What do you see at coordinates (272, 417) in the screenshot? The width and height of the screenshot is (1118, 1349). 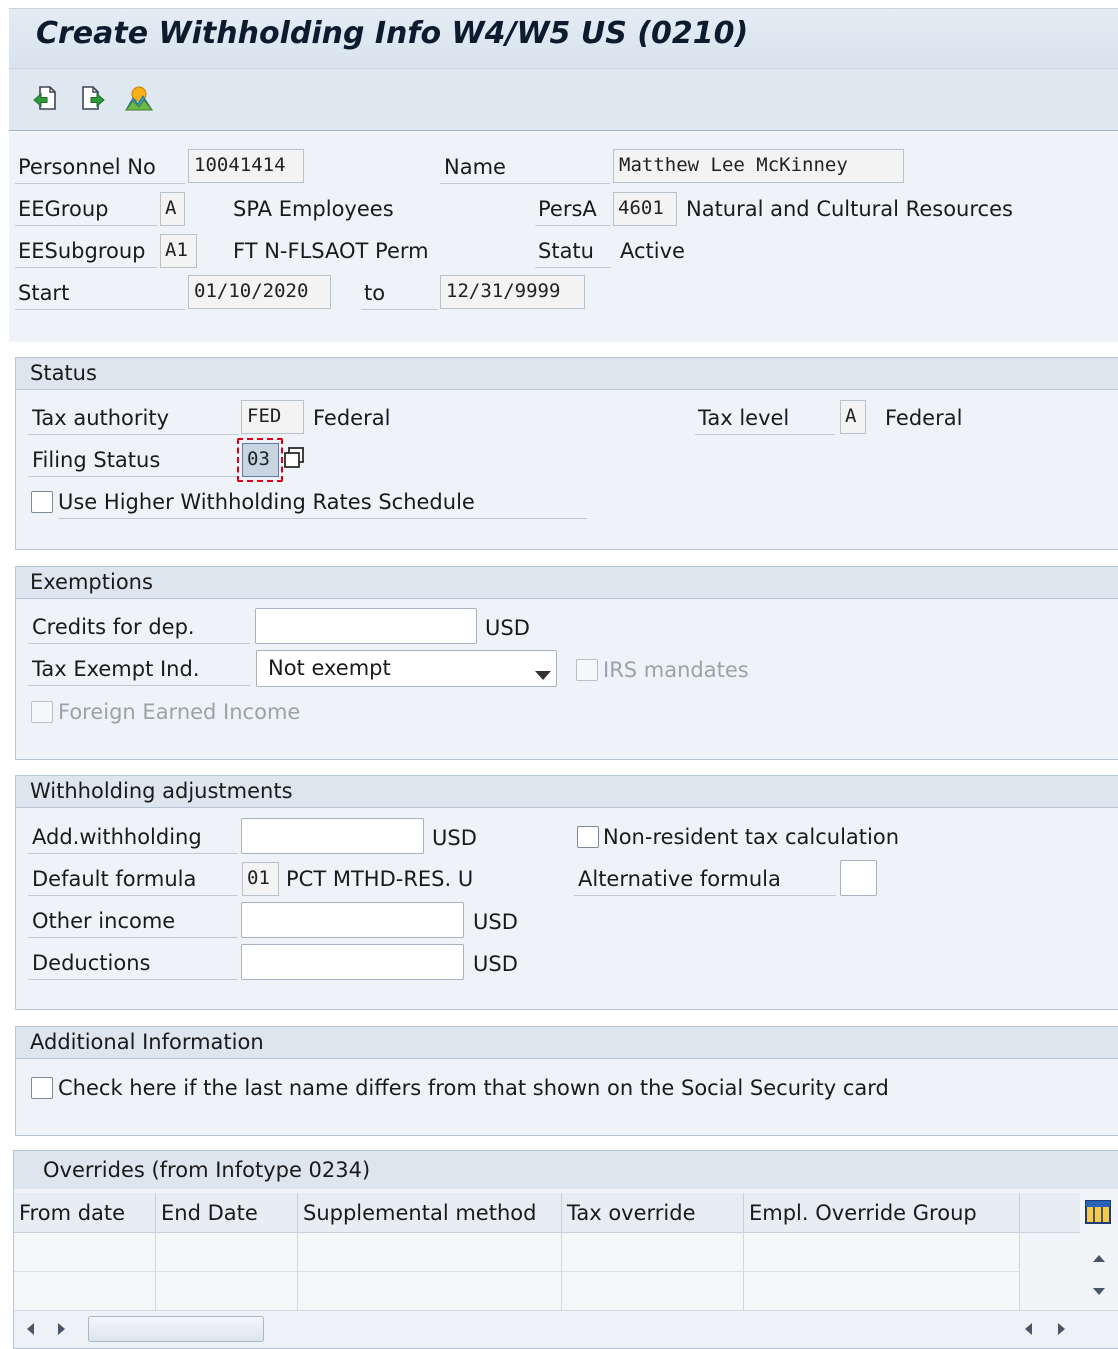 I see `tax-authority-code-field: FED` at bounding box center [272, 417].